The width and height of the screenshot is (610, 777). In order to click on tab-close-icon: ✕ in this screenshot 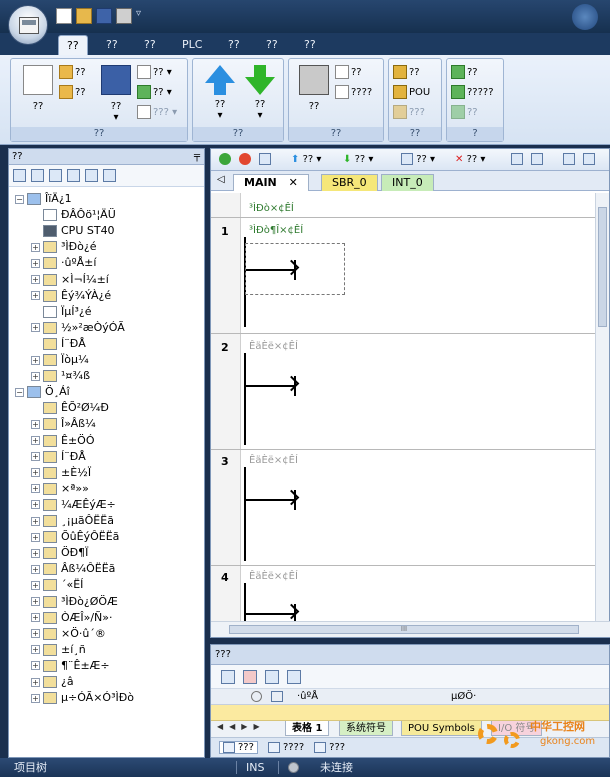, I will do `click(293, 182)`.